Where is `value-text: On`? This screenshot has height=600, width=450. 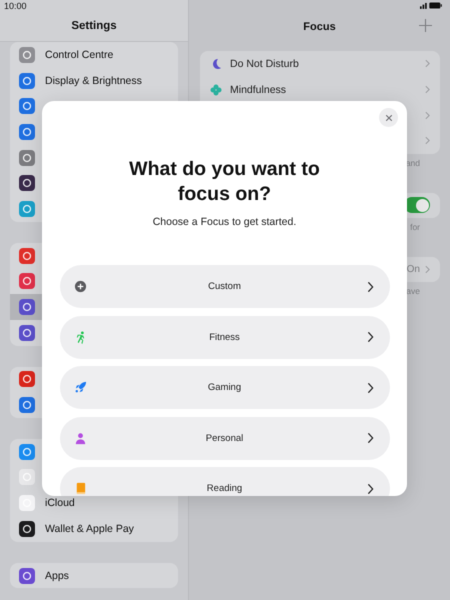 value-text: On is located at coordinates (413, 269).